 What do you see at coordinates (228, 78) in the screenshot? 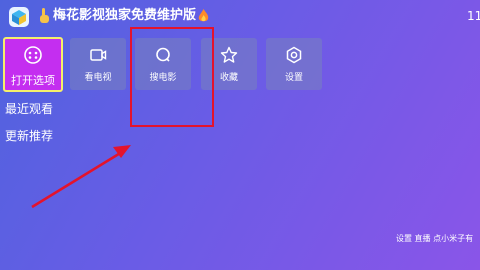
I see `menu-tile-label: 收藏` at bounding box center [228, 78].